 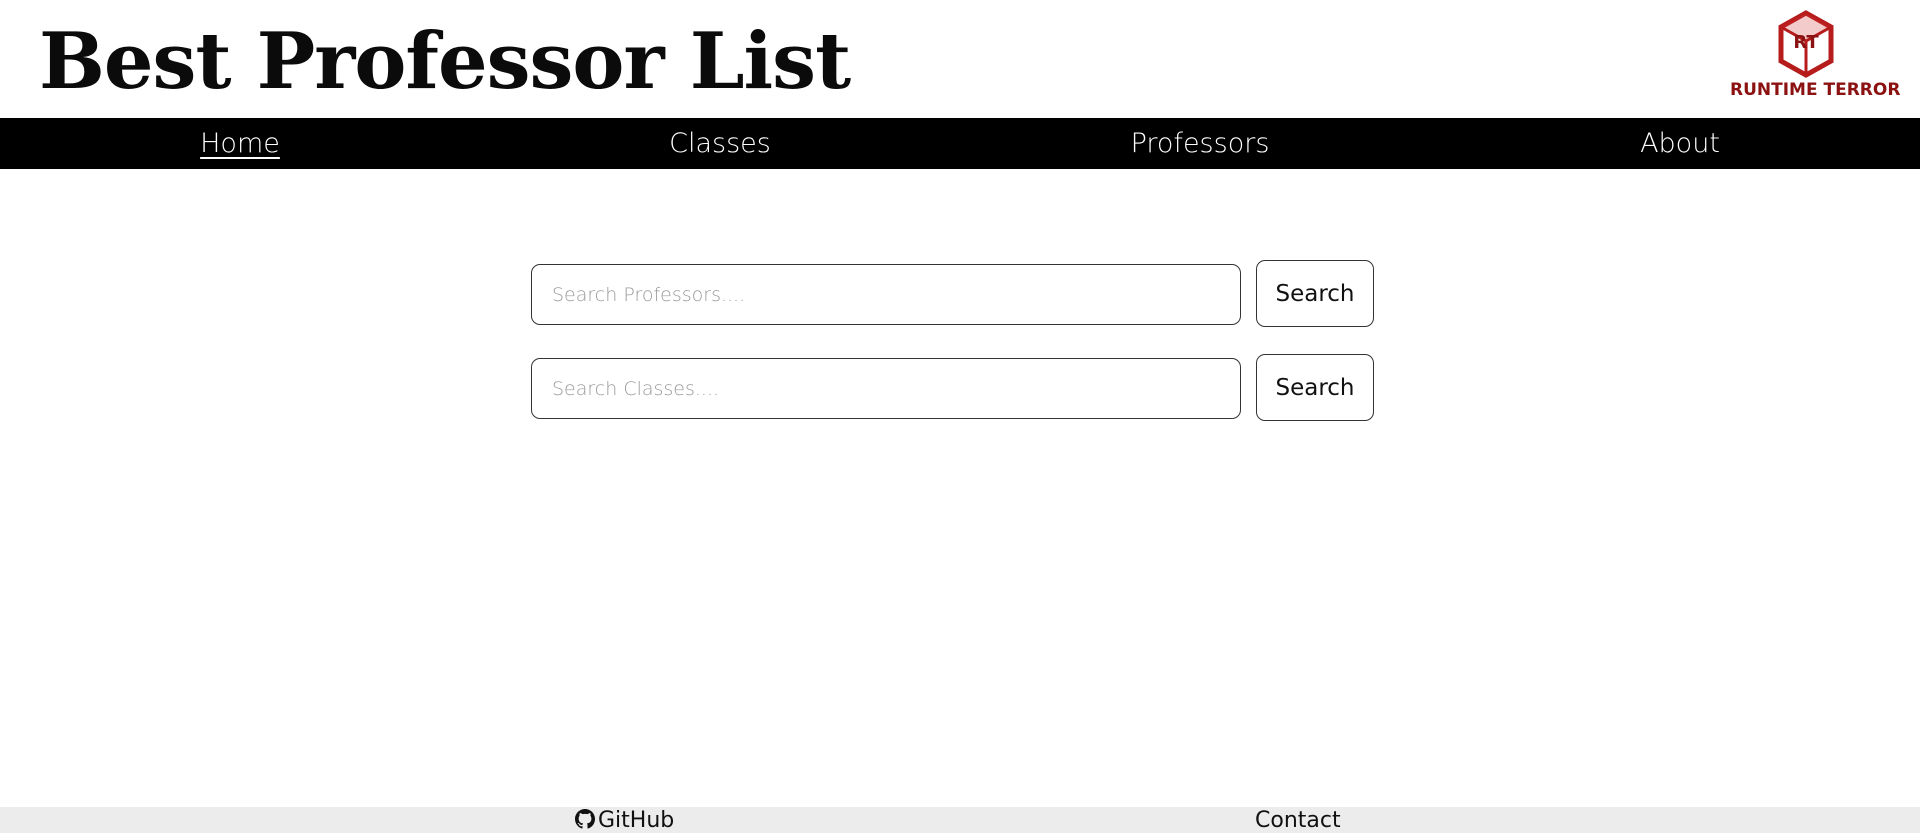 I want to click on search-classes-row: Search, so click(x=952, y=387).